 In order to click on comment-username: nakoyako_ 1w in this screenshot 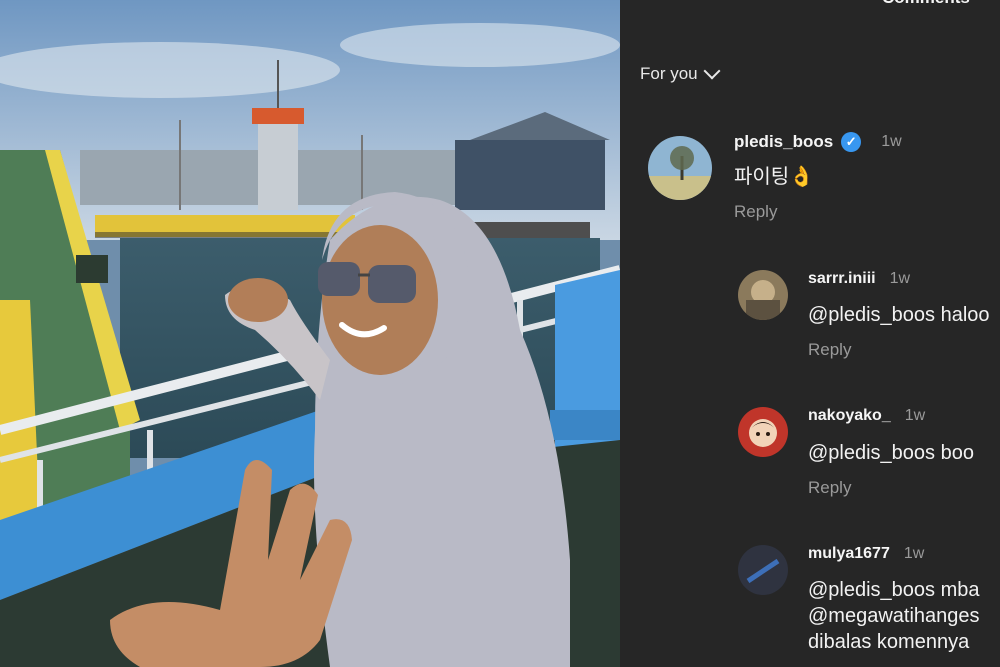, I will do `click(866, 416)`.